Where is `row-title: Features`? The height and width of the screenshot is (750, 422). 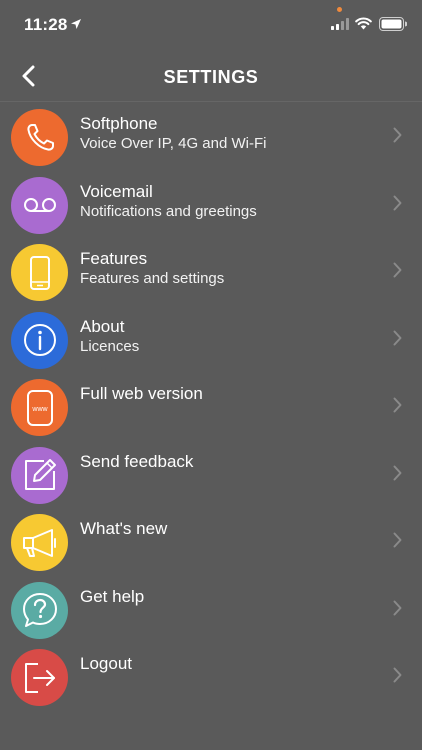
row-title: Features is located at coordinates (114, 258).